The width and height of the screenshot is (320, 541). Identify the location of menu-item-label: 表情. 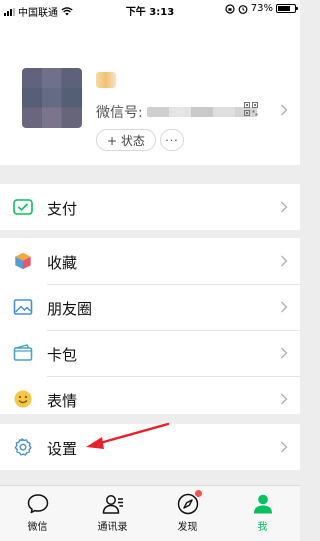
(62, 401).